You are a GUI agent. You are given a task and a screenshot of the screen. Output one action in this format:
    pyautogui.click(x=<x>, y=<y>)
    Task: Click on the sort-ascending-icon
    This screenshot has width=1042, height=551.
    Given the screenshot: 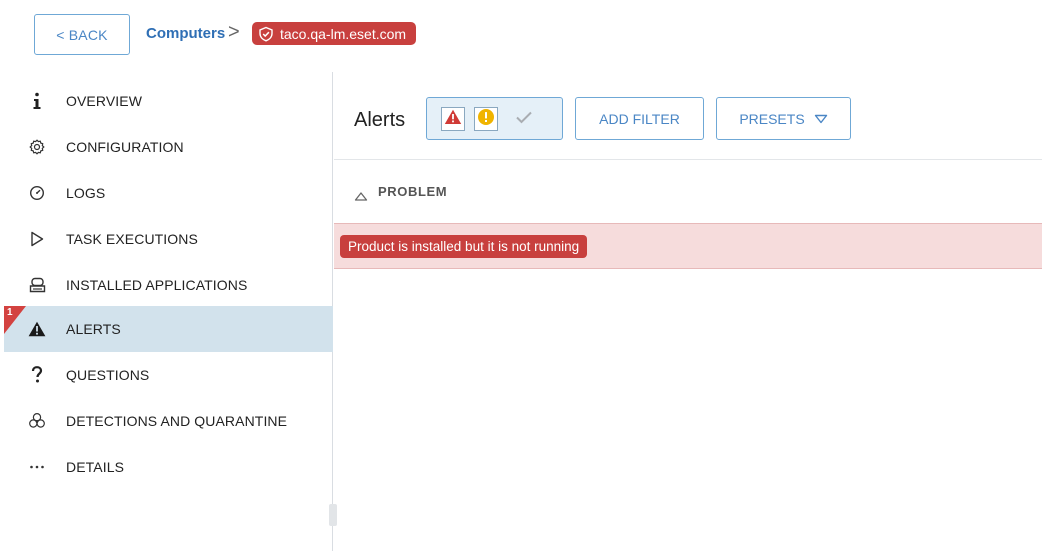 What is the action you would take?
    pyautogui.click(x=361, y=197)
    